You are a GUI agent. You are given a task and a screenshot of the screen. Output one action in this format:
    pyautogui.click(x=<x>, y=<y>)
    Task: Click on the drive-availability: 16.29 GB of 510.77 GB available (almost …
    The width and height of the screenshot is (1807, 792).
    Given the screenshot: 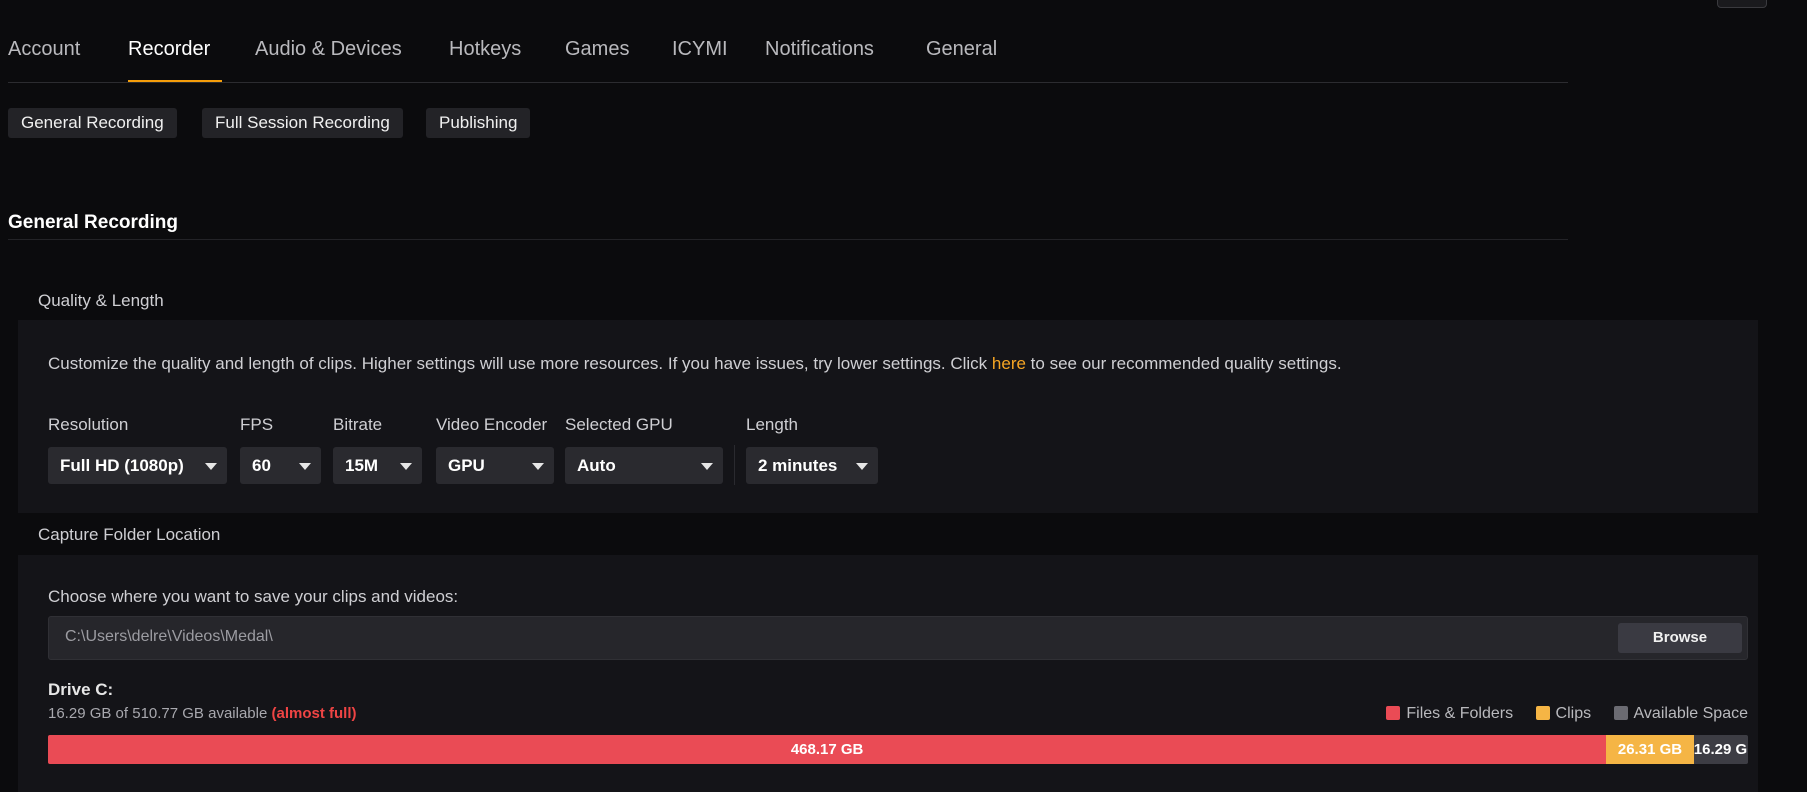 What is the action you would take?
    pyautogui.click(x=202, y=713)
    